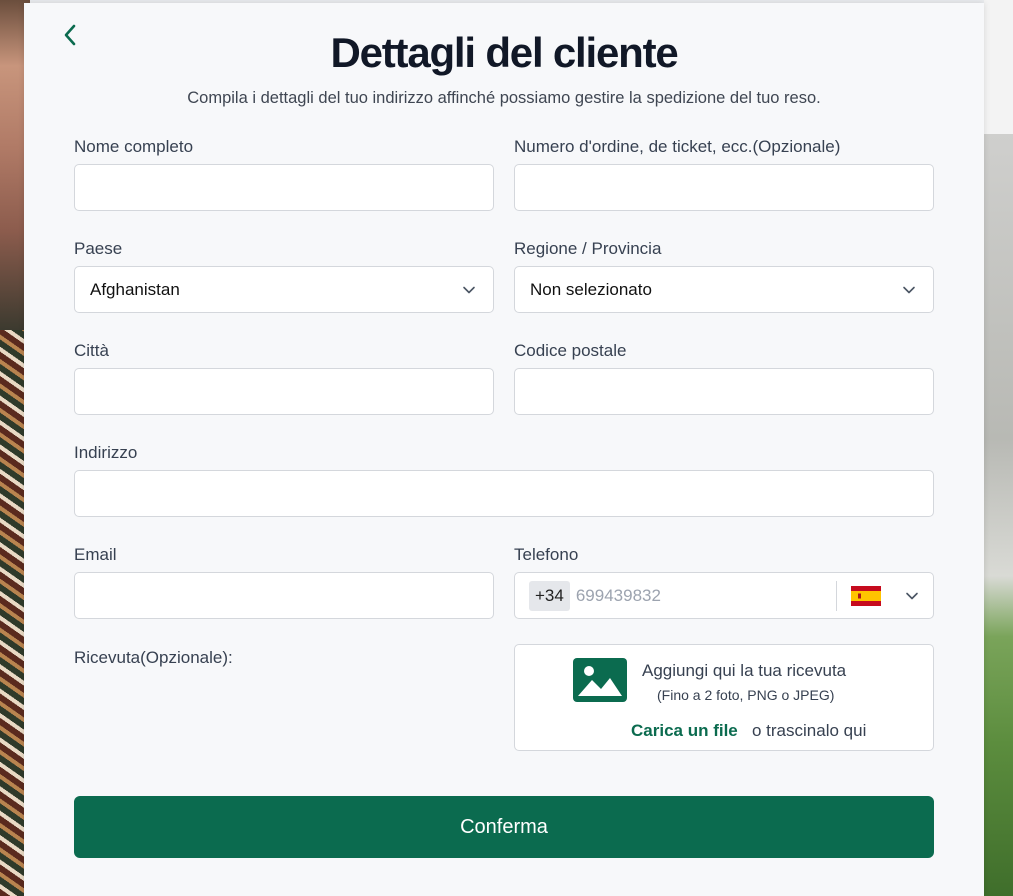  I want to click on city-label: Città, so click(91, 350).